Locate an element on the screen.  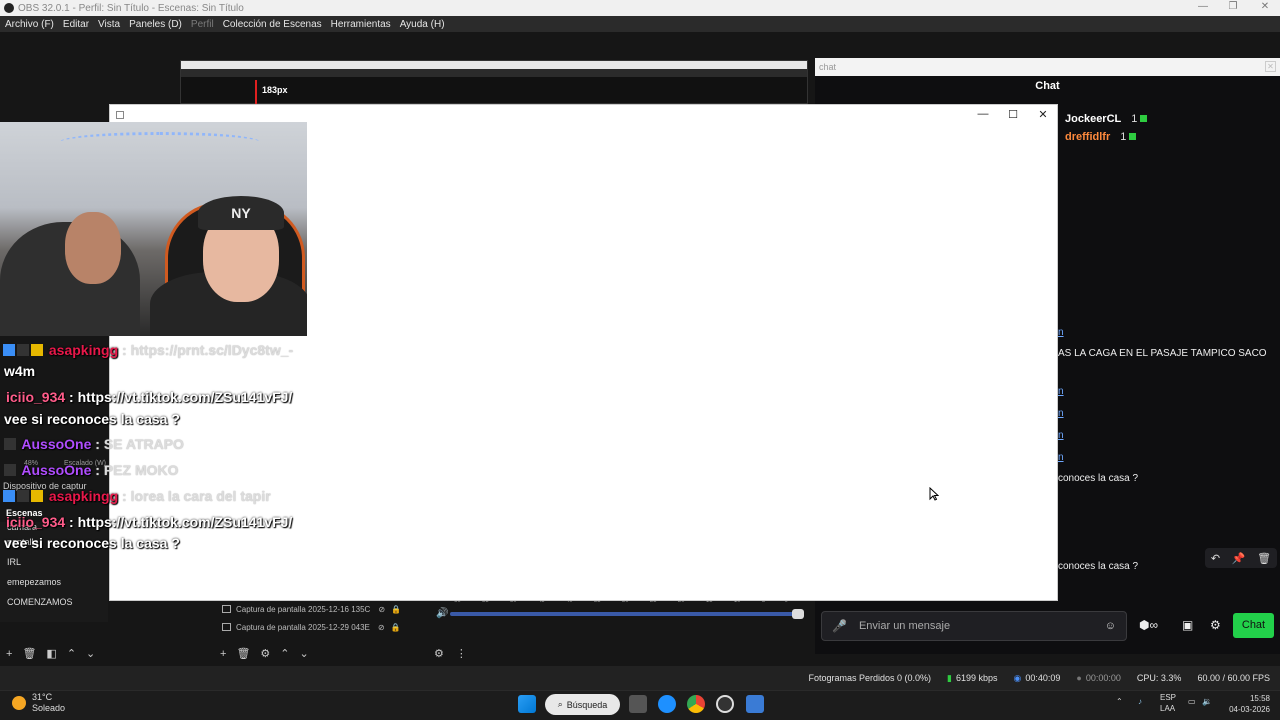
search-icon: ⌕ is located at coordinates (560, 704).